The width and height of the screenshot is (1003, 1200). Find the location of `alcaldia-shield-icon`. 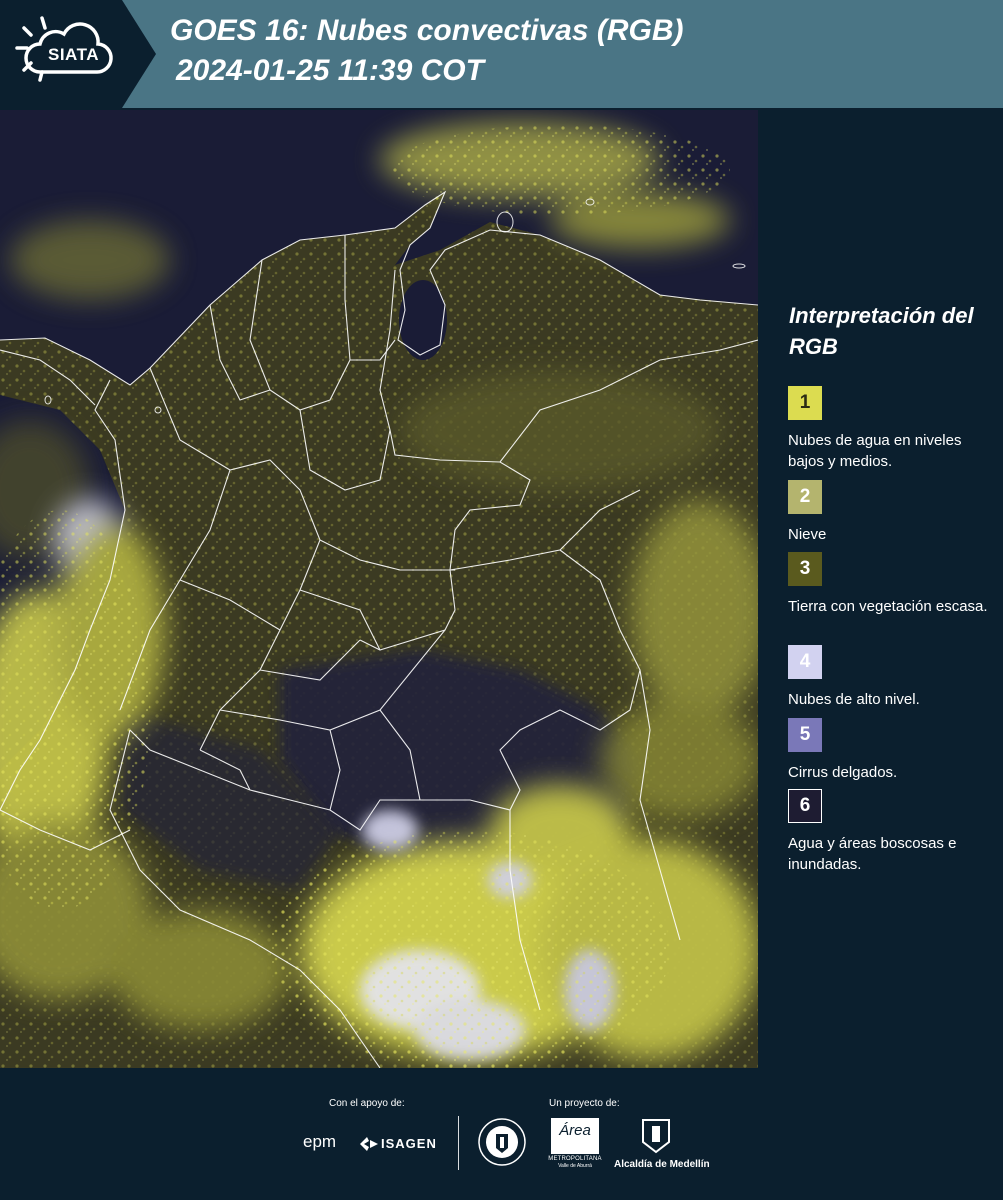

alcaldia-shield-icon is located at coordinates (656, 1136).